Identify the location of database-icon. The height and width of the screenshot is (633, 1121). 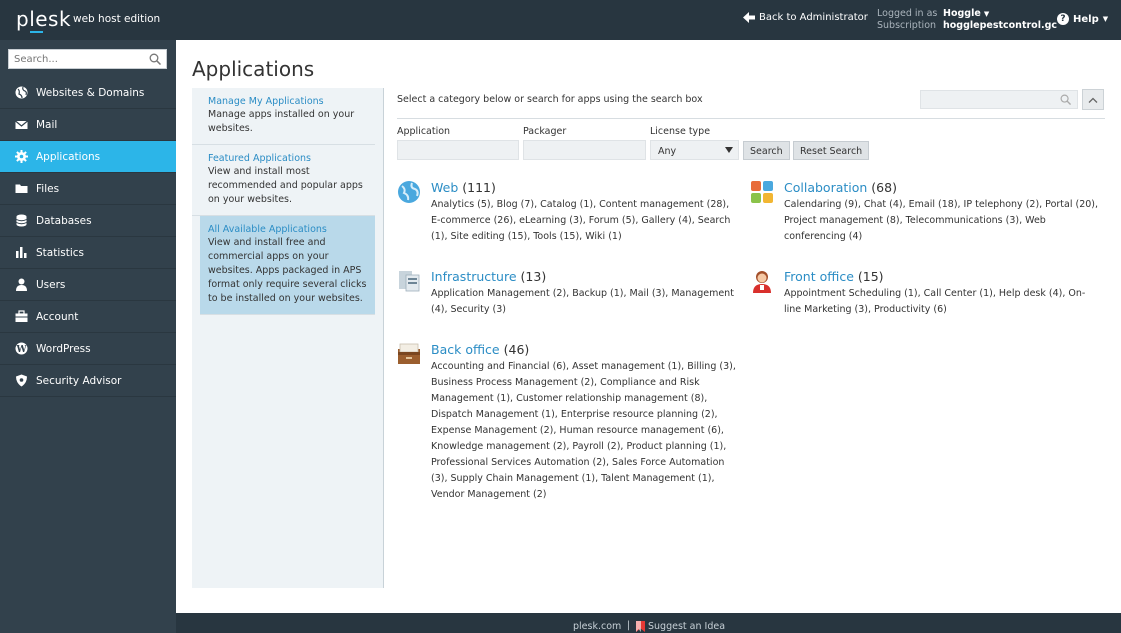
(21, 220).